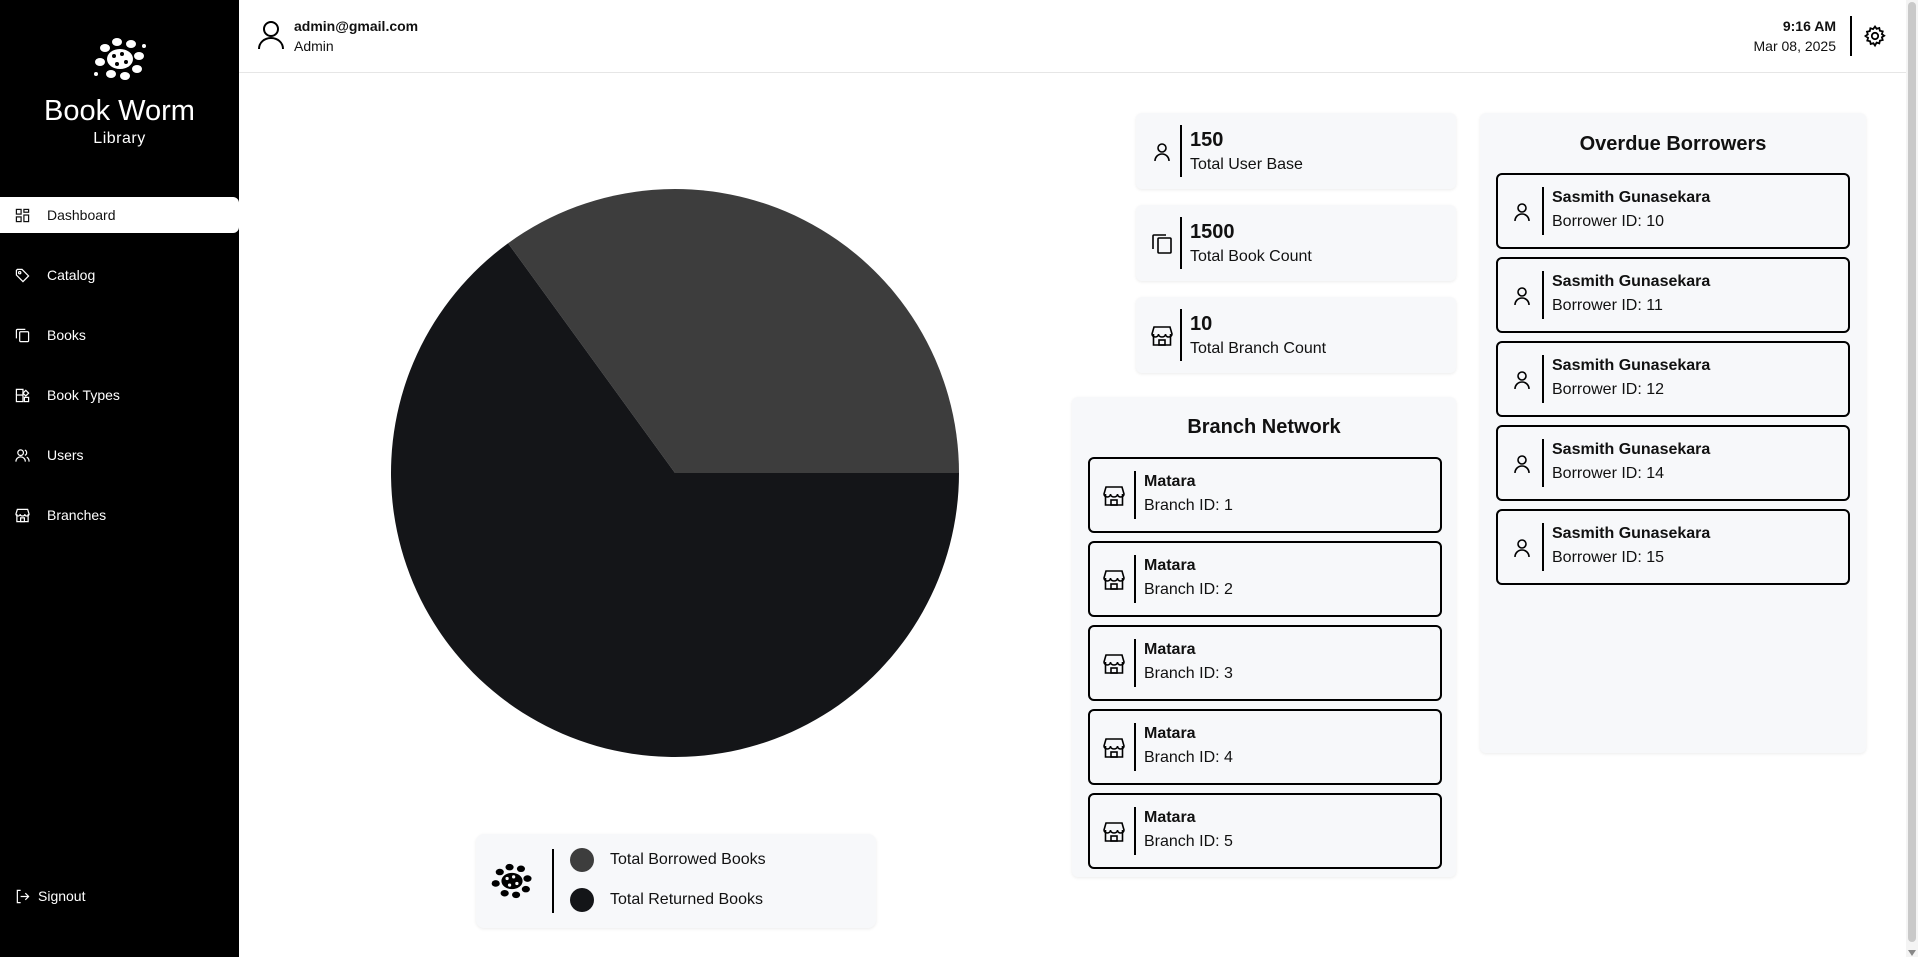 This screenshot has width=1918, height=957. What do you see at coordinates (1673, 144) in the screenshot?
I see `panel-title: Overdue Borrowers` at bounding box center [1673, 144].